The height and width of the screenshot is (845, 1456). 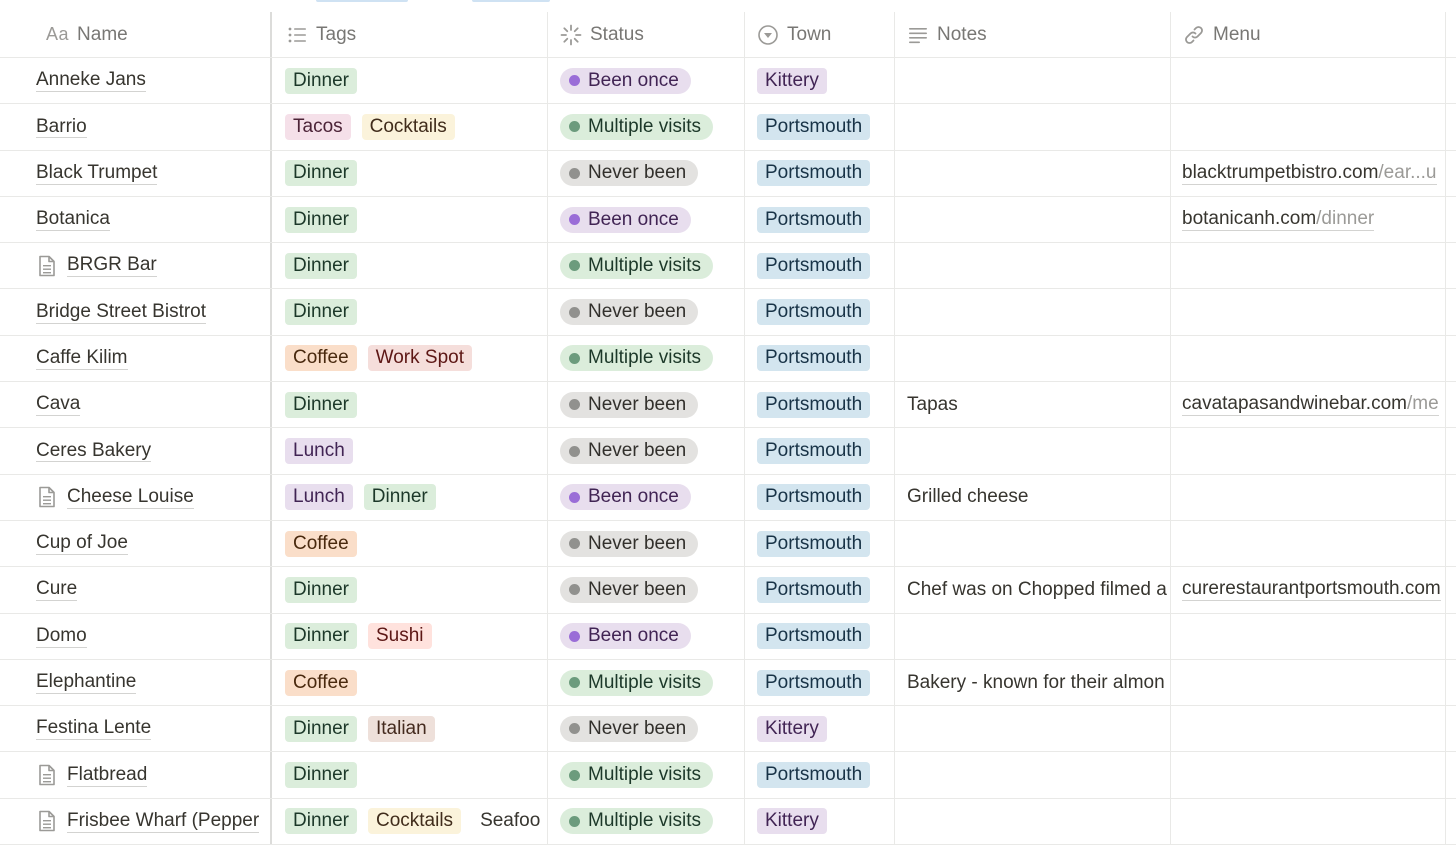 I want to click on name-cell: Festina Lente, so click(x=136, y=729).